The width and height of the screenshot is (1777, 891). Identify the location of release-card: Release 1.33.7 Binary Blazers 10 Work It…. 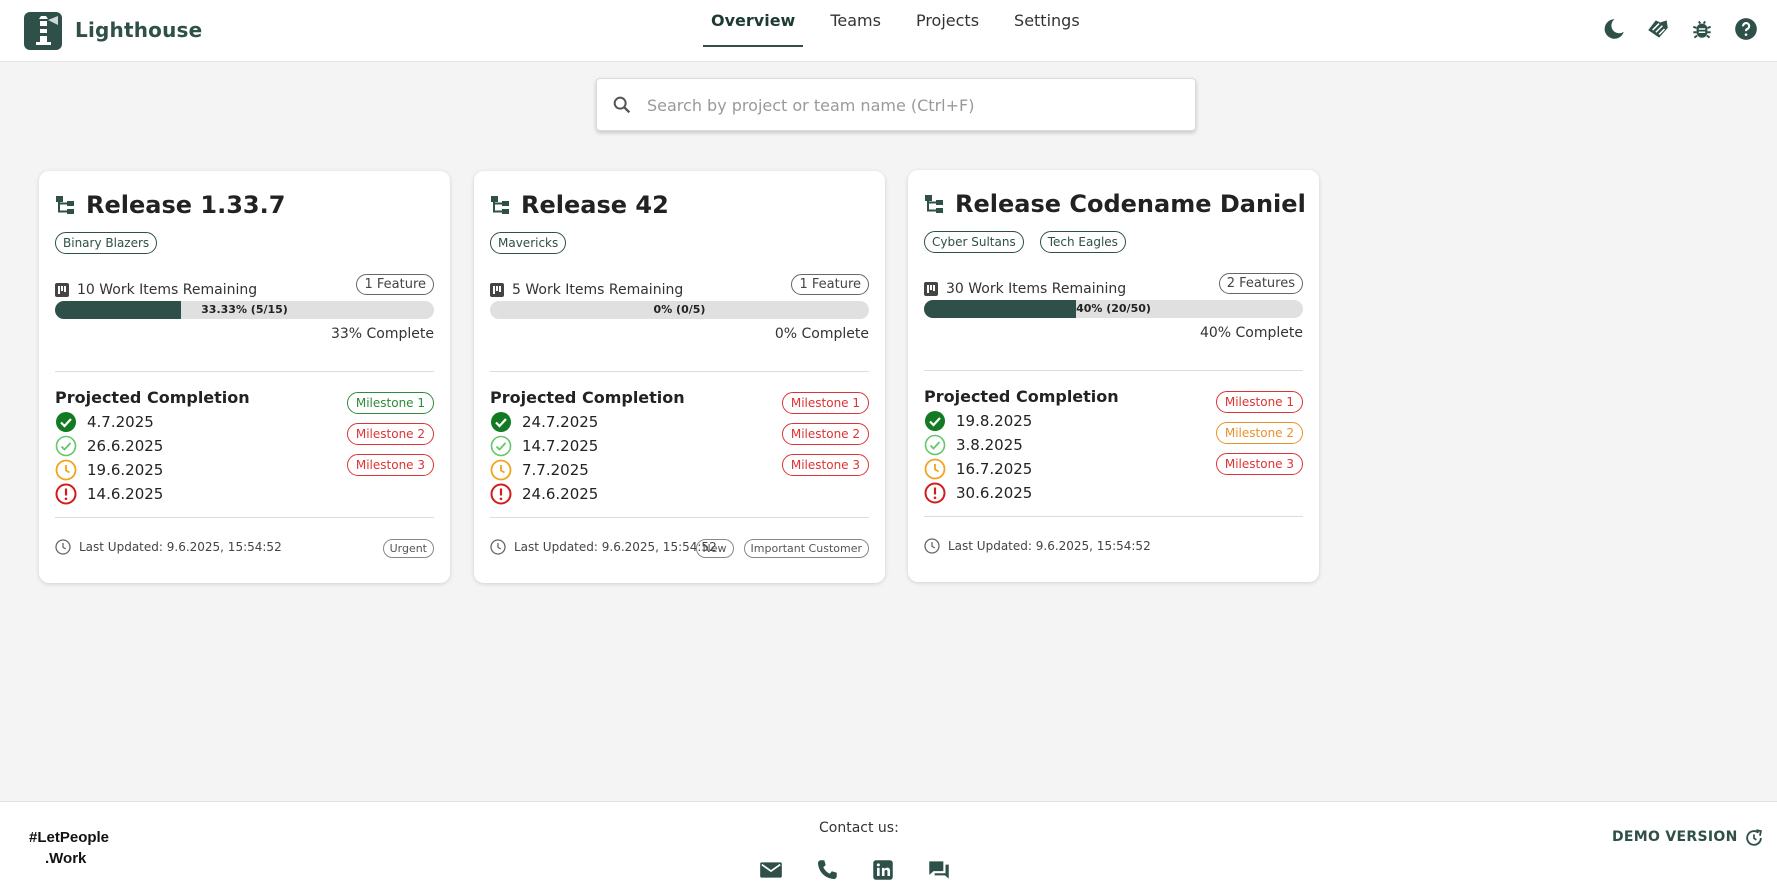
(244, 377).